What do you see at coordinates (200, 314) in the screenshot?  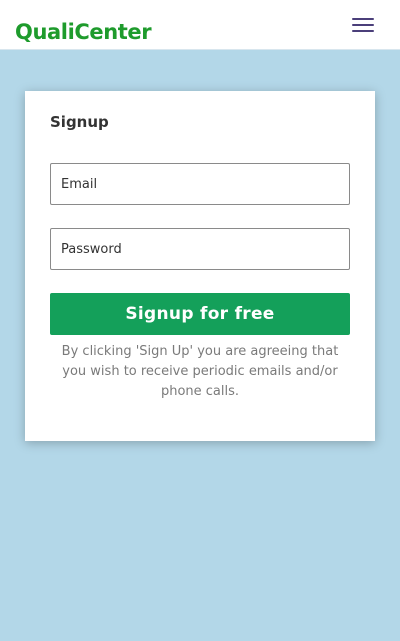 I see `signup-button: Signup for free` at bounding box center [200, 314].